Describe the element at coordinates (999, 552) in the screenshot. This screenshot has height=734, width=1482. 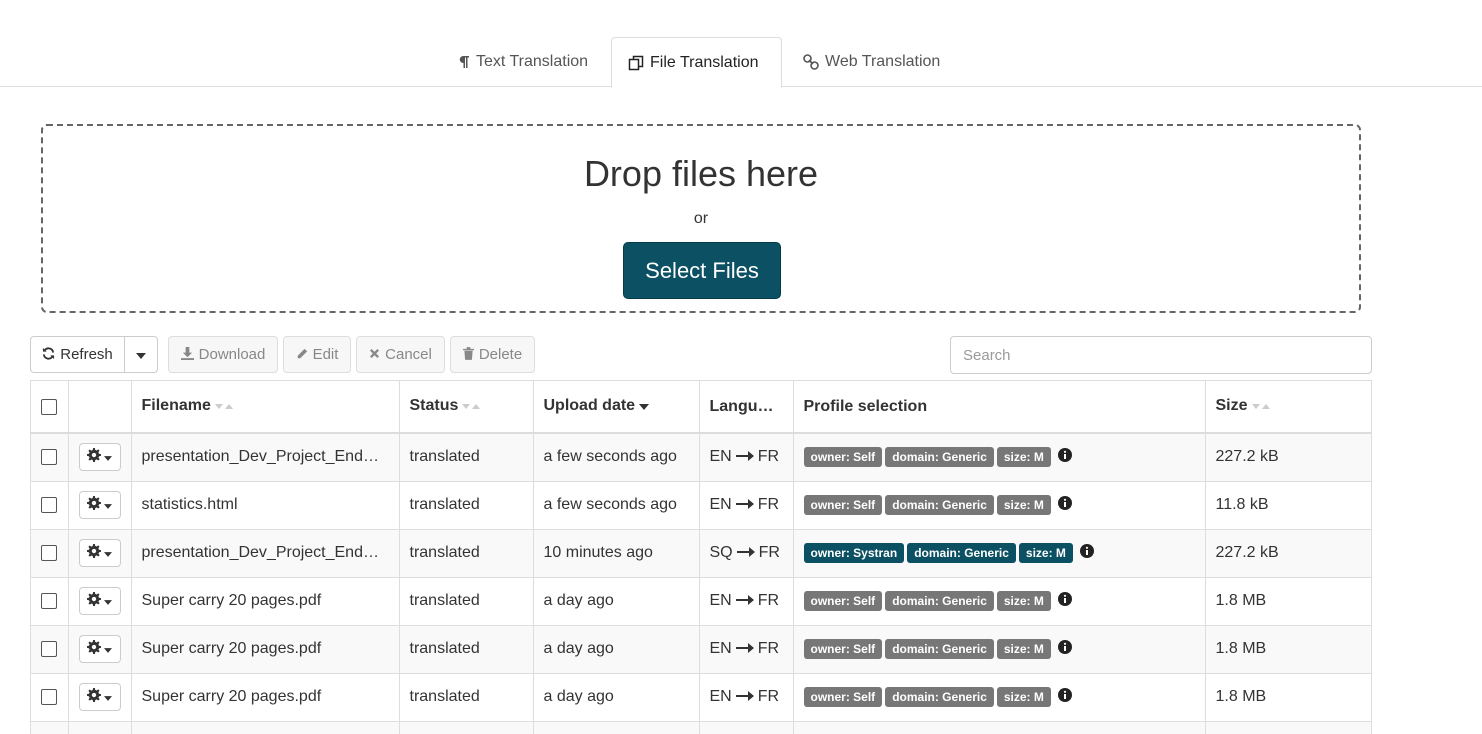
I see `profile-cell: owner: Systran domain: Generic size: M` at that location.